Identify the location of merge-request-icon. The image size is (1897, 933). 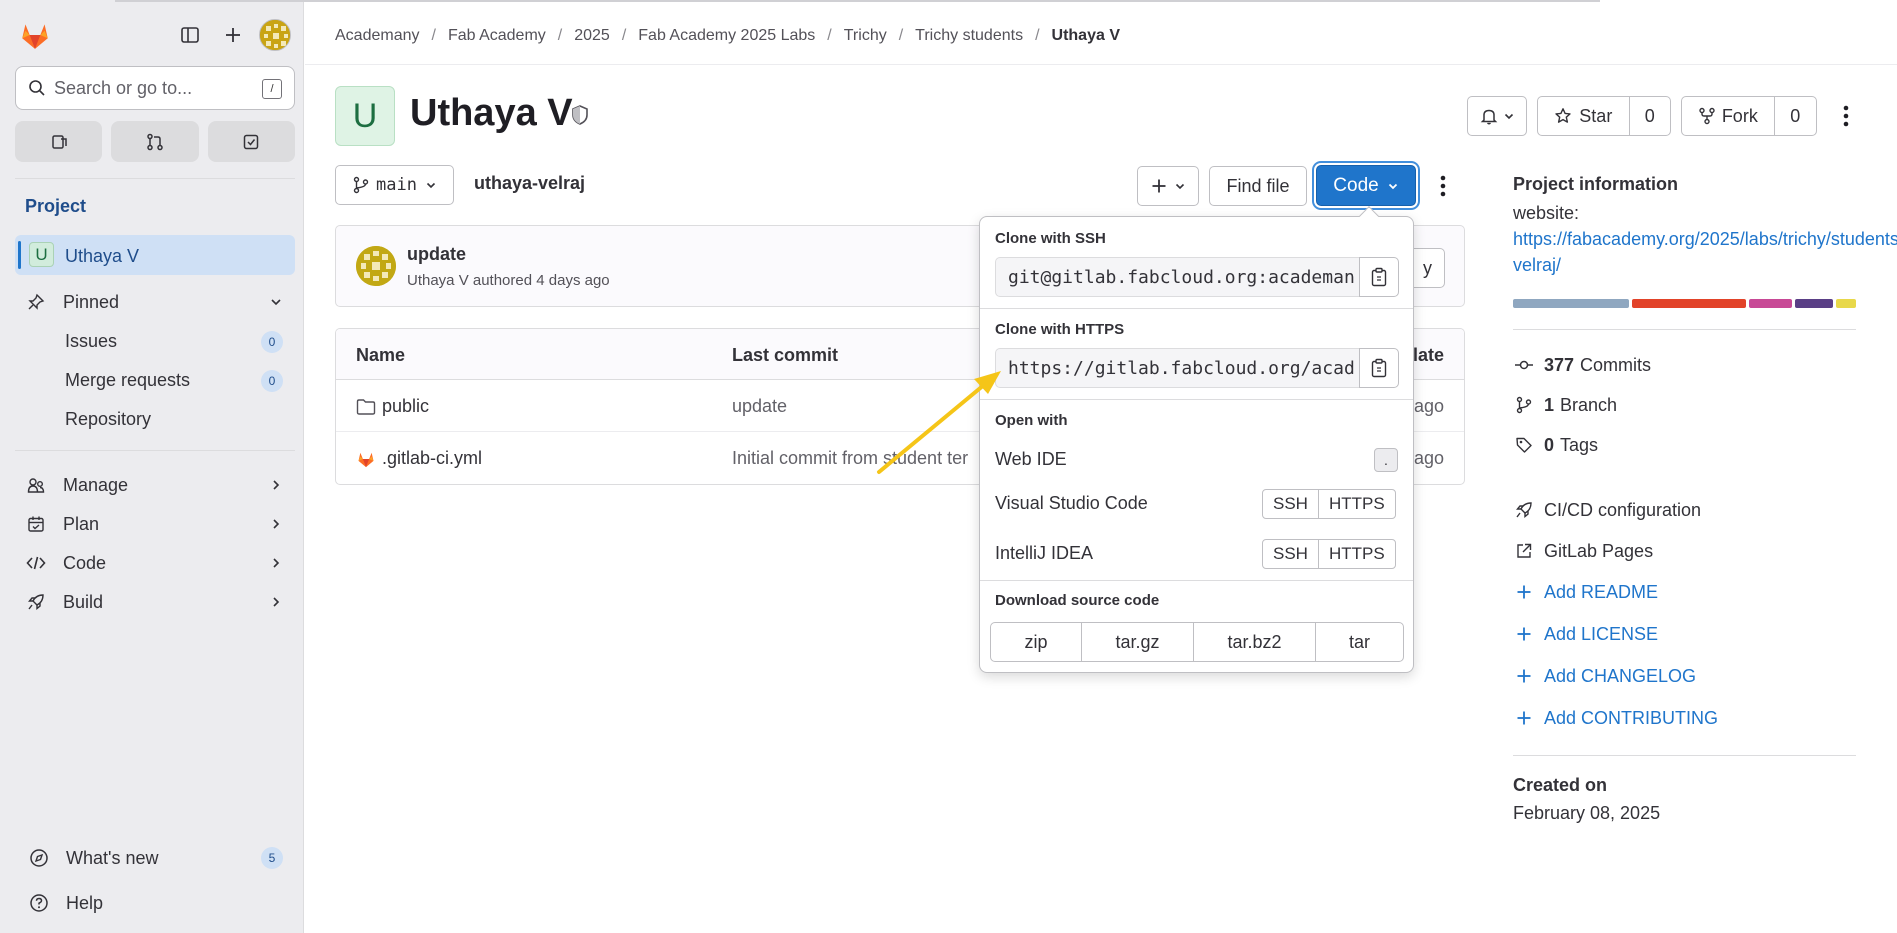
(155, 141).